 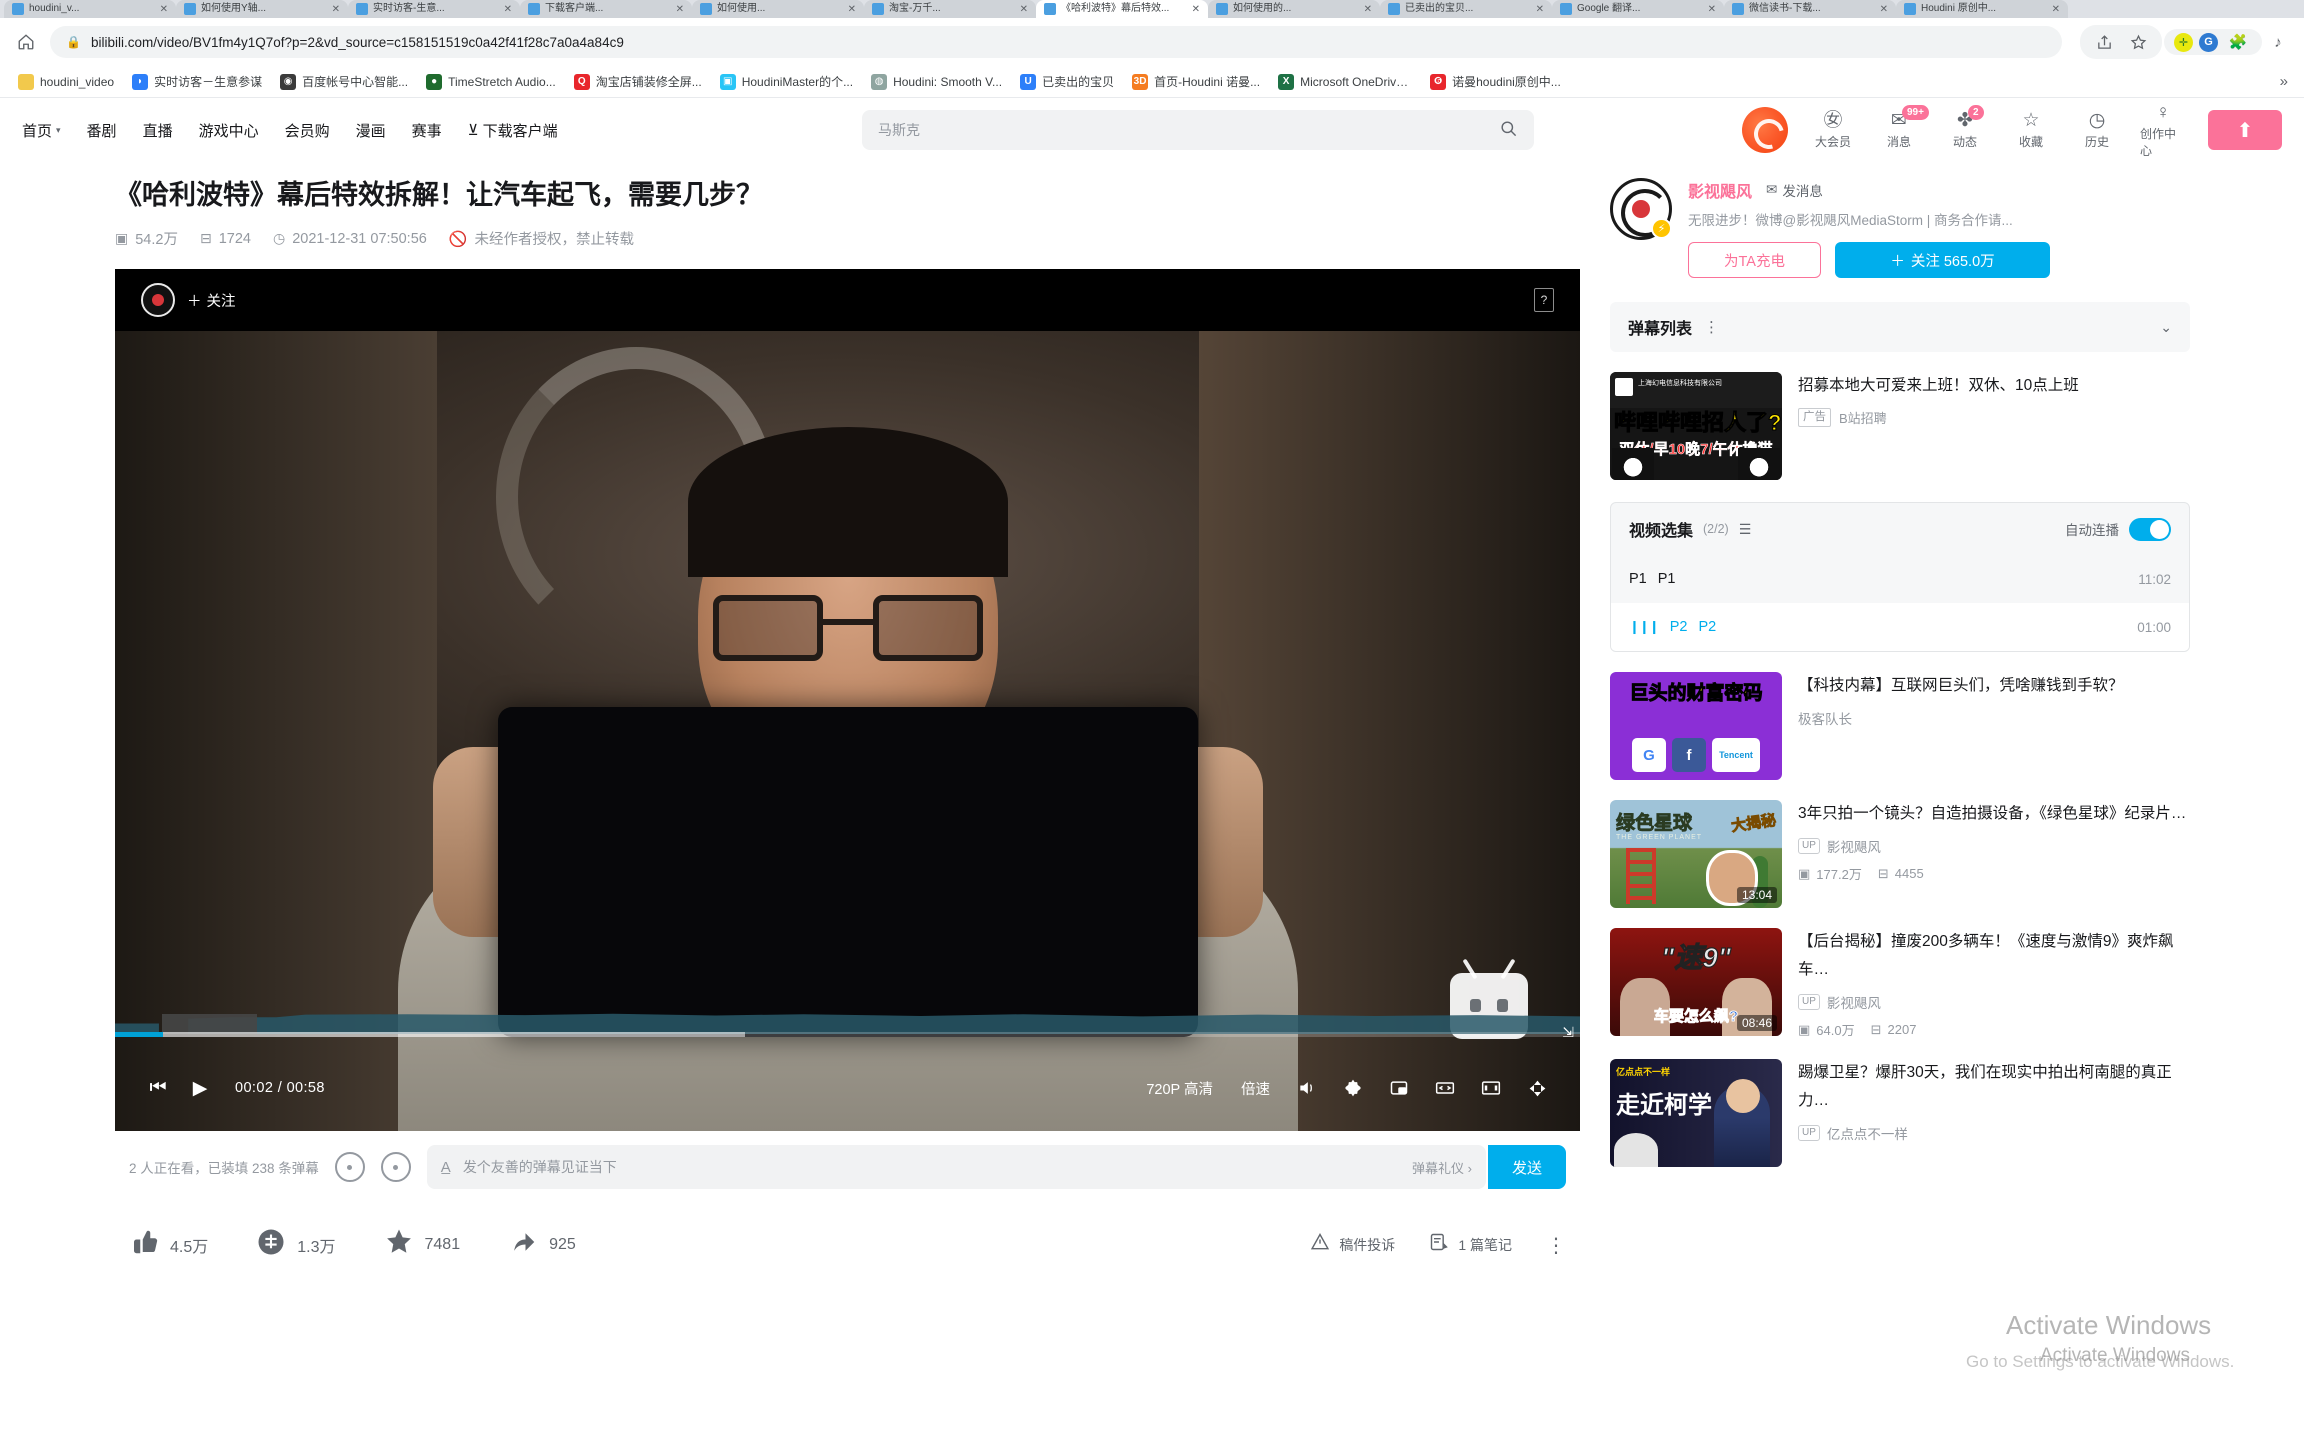 What do you see at coordinates (1982, 9) in the screenshot?
I see `browser-tab: Houdini 原创中... ✕` at bounding box center [1982, 9].